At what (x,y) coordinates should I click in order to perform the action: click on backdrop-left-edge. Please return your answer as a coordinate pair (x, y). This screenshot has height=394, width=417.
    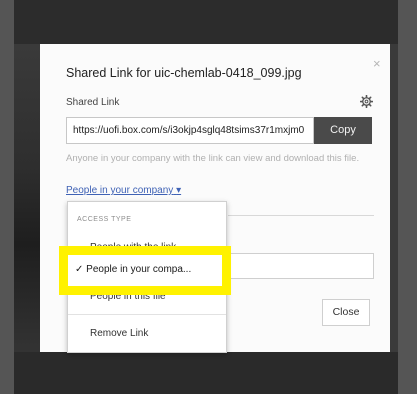
    Looking at the image, I should click on (7, 197).